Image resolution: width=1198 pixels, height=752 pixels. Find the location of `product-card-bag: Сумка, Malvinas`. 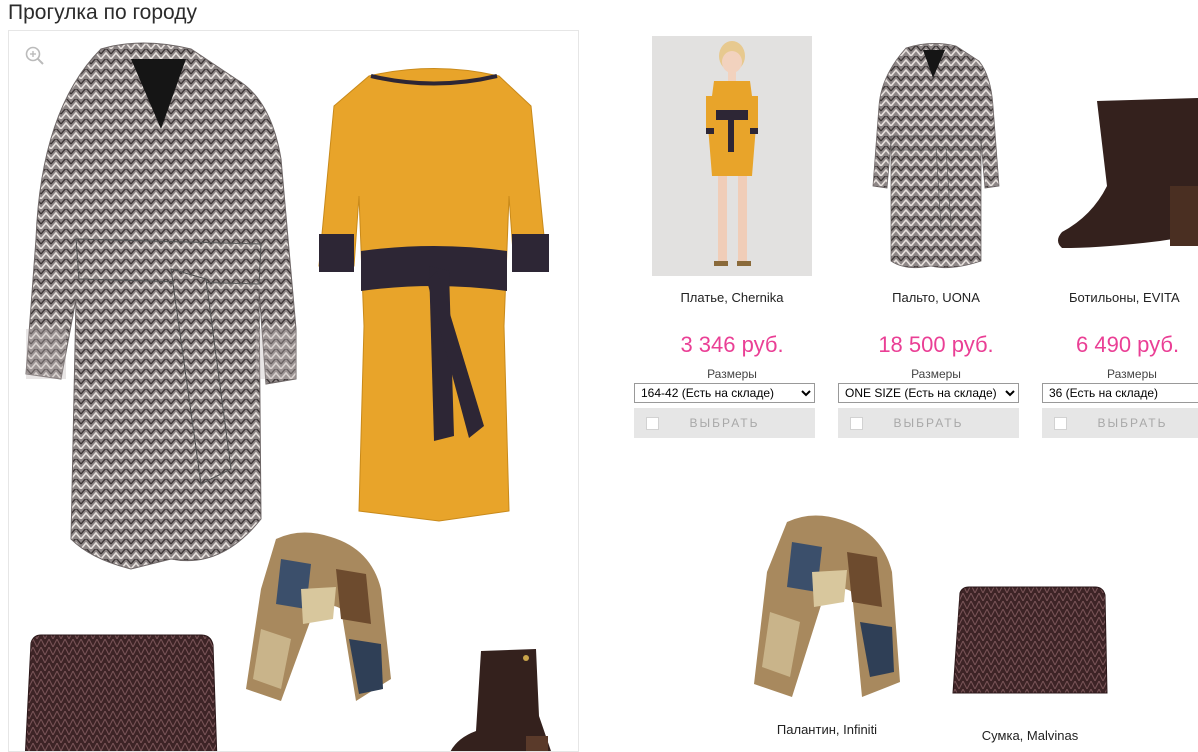

product-card-bag: Сумка, Malvinas is located at coordinates (1030, 664).